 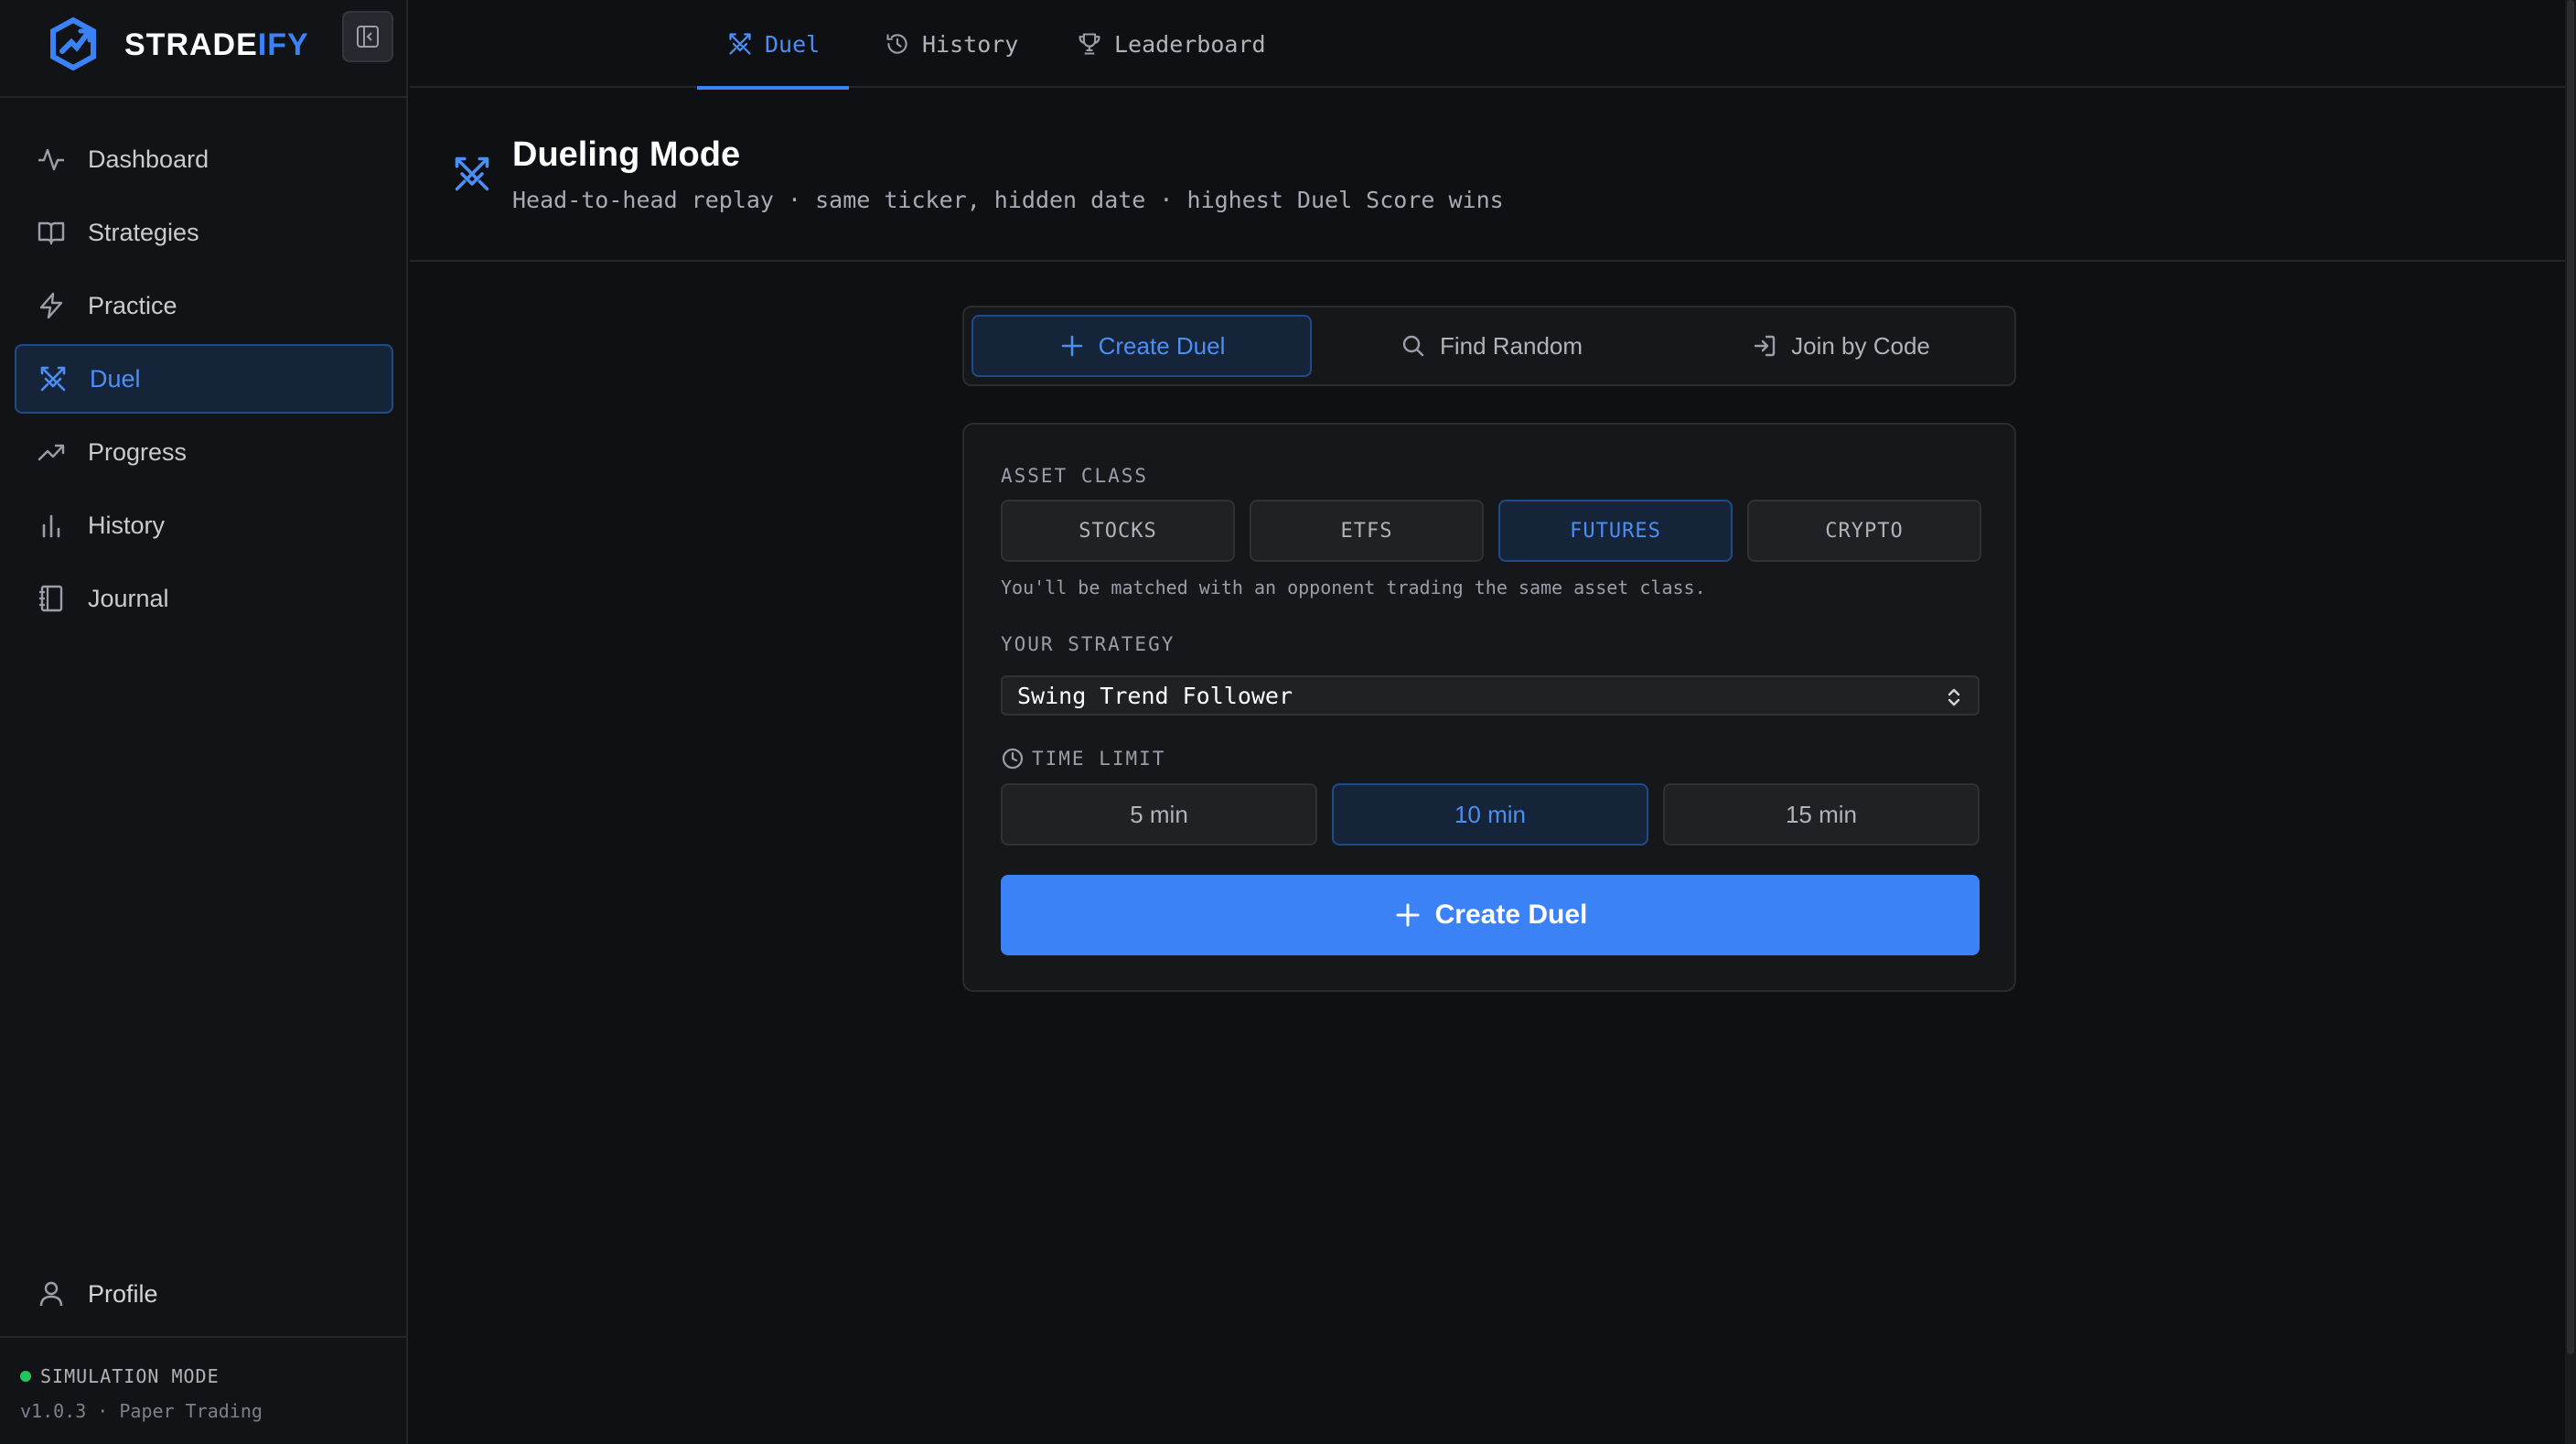 I want to click on tab-leaderboard: Leaderboard, so click(x=1171, y=44).